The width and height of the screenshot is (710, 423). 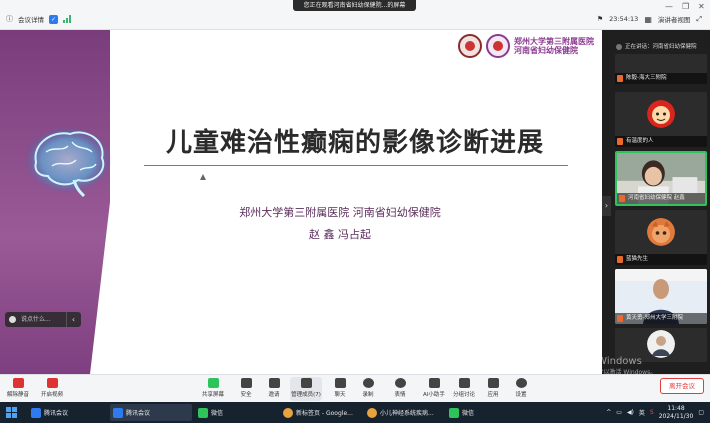 What do you see at coordinates (340, 389) in the screenshot?
I see `chat-button: 聊天` at bounding box center [340, 389].